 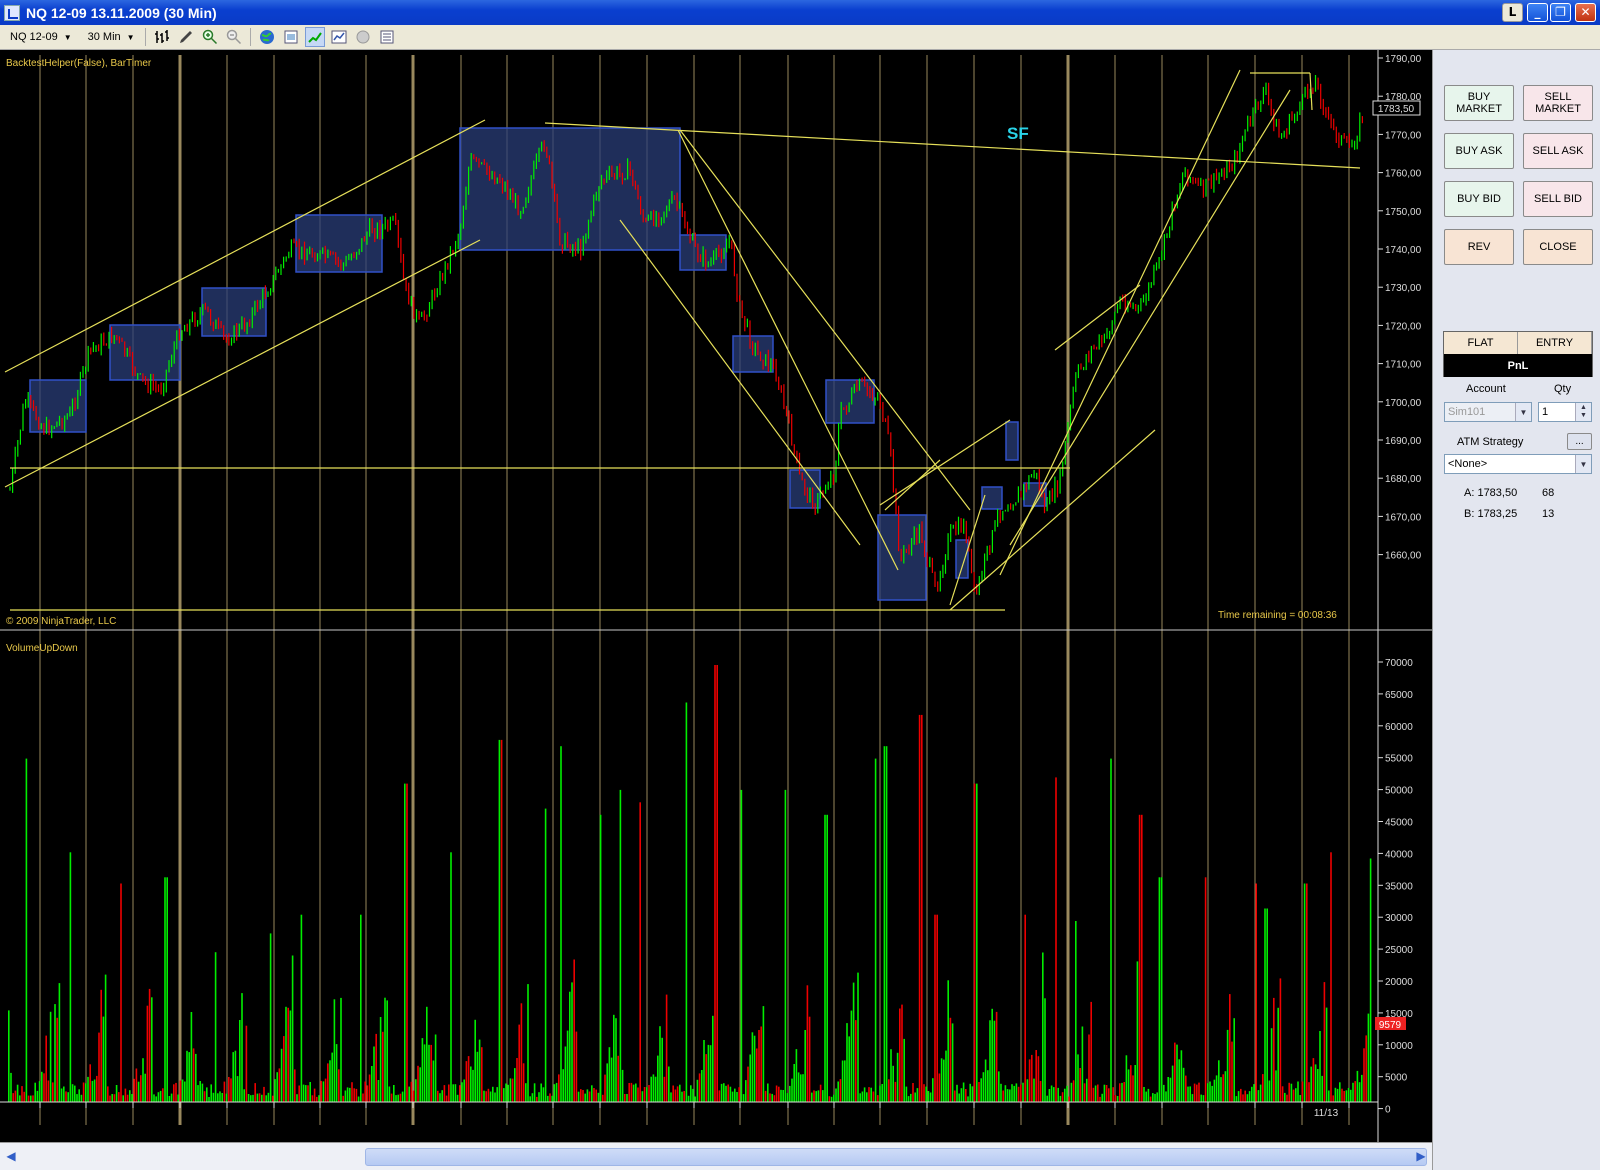 What do you see at coordinates (291, 37) in the screenshot?
I see `properties-icon` at bounding box center [291, 37].